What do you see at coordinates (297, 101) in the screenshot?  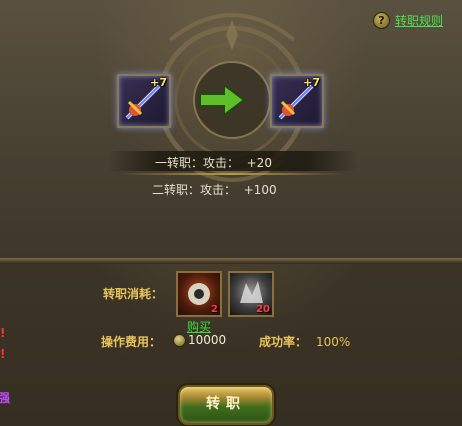 I see `target-item-slot: +7` at bounding box center [297, 101].